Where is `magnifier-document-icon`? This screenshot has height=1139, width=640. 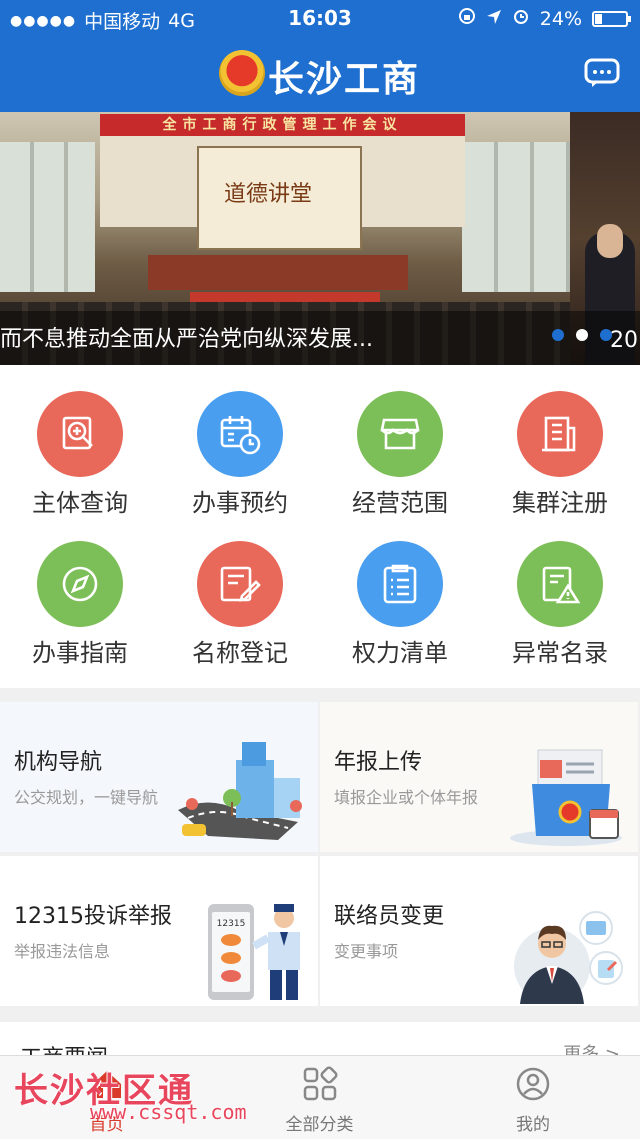
magnifier-document-icon is located at coordinates (80, 434).